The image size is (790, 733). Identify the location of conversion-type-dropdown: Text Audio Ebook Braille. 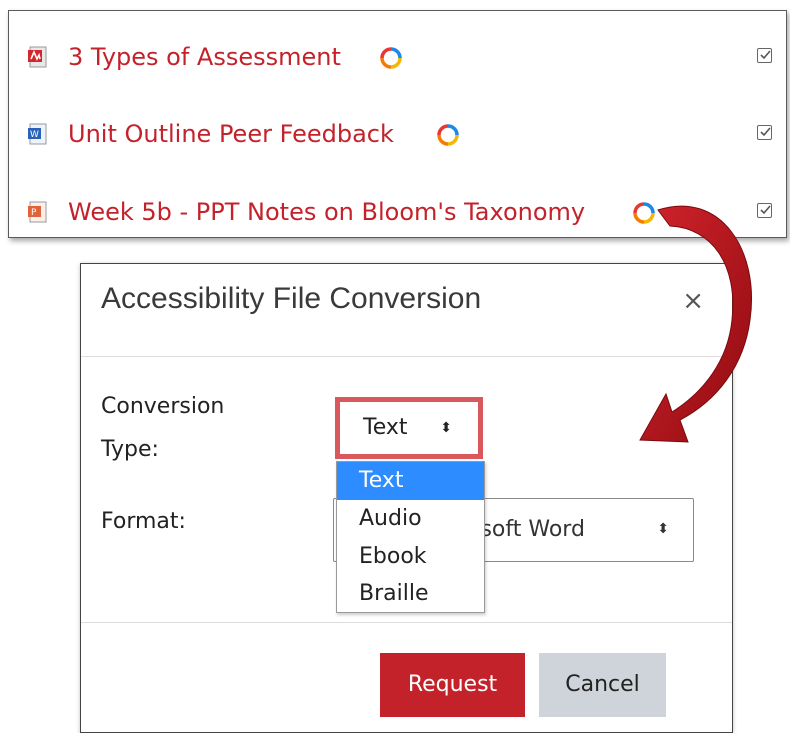
(410, 537).